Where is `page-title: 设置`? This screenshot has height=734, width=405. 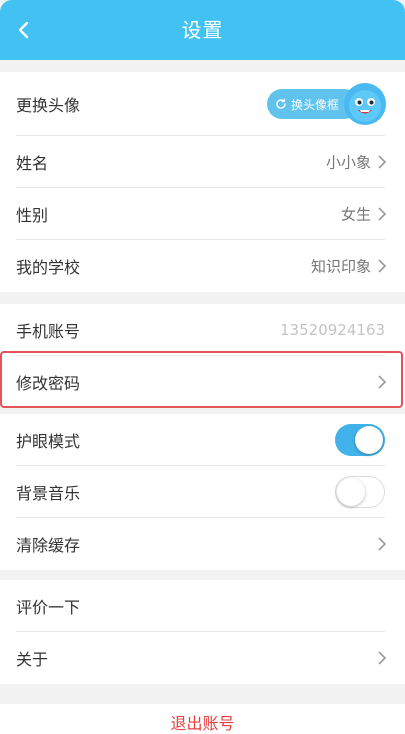 page-title: 设置 is located at coordinates (202, 30).